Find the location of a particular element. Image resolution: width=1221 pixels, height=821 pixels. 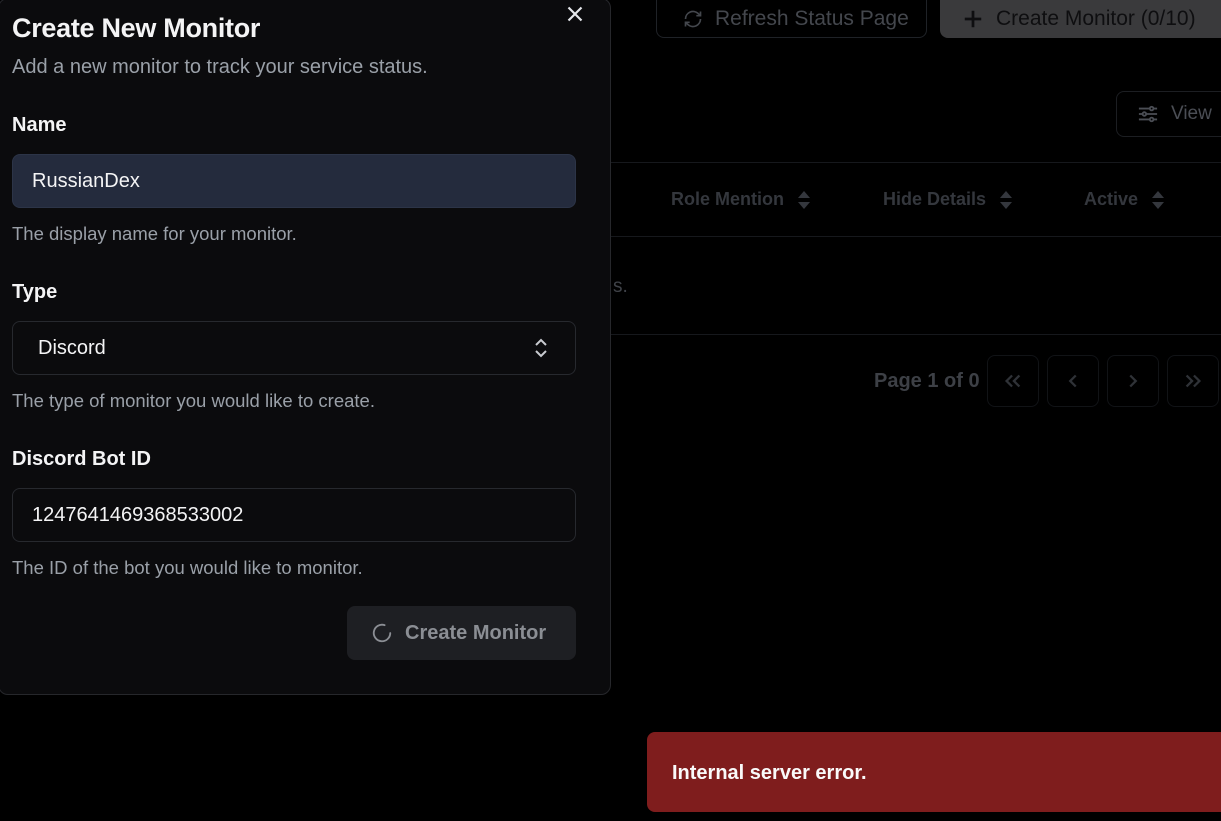

column-role-mention: Role Mention is located at coordinates (740, 199).